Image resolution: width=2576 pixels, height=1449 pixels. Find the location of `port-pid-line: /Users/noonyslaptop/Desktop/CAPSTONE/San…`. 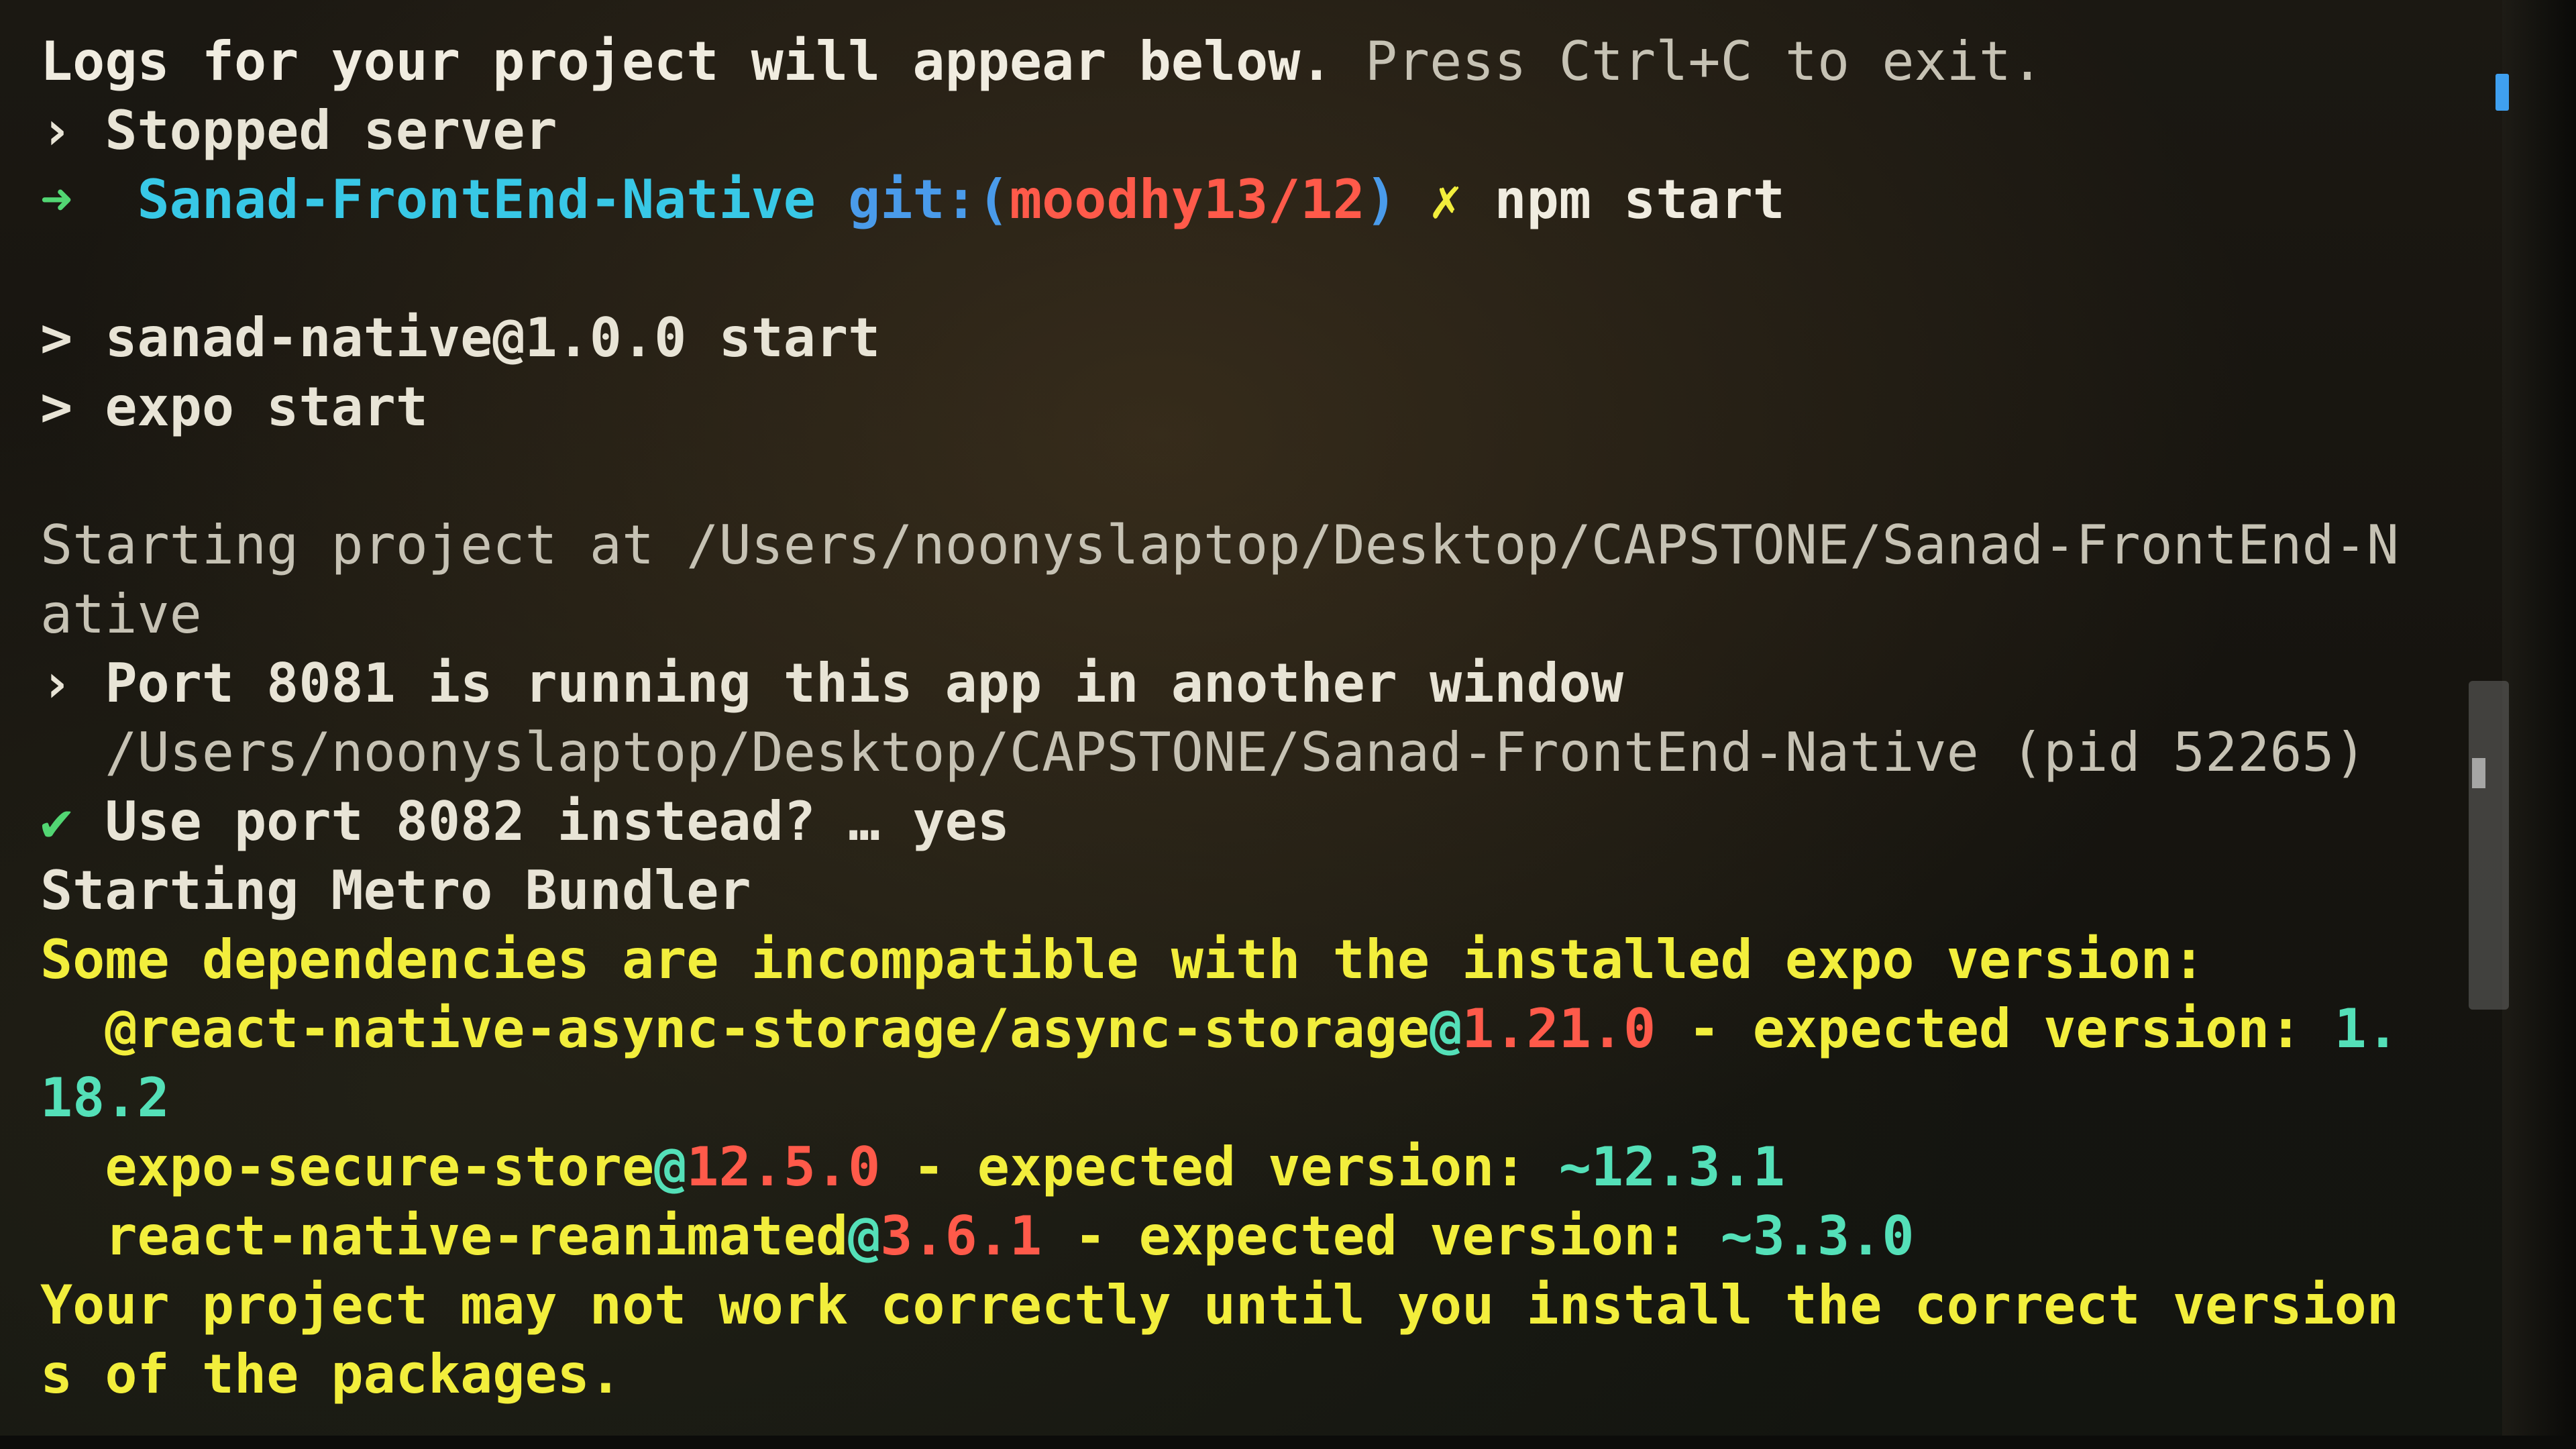

port-pid-line: /Users/noonyslaptop/Desktop/CAPSTONE/San… is located at coordinates (1203, 752).